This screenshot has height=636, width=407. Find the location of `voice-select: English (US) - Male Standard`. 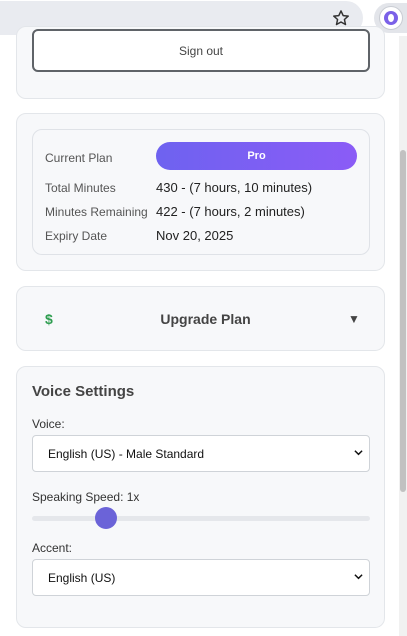

voice-select: English (US) - Male Standard is located at coordinates (201, 453).